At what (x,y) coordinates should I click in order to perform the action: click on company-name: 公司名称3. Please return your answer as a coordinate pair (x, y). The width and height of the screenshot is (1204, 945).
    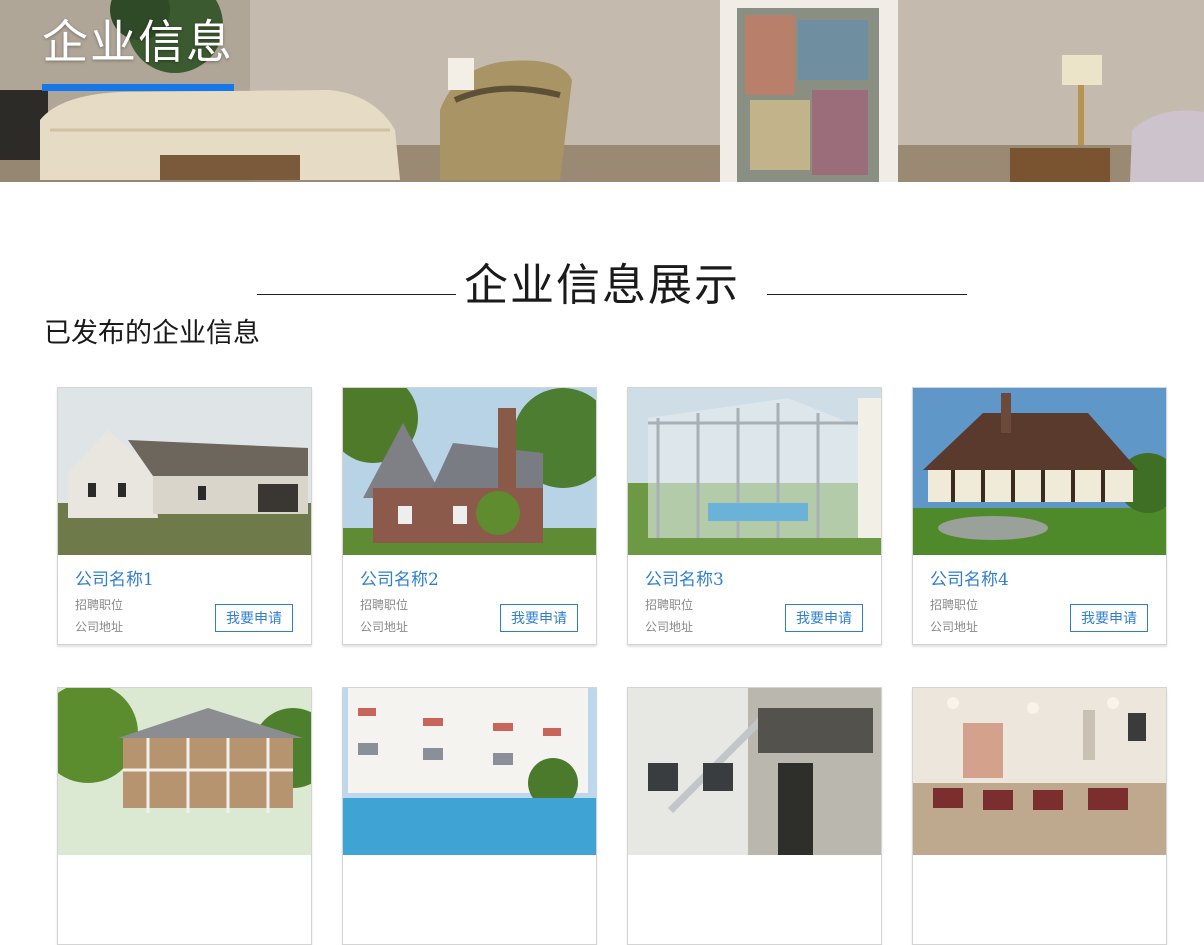
    Looking at the image, I should click on (684, 580).